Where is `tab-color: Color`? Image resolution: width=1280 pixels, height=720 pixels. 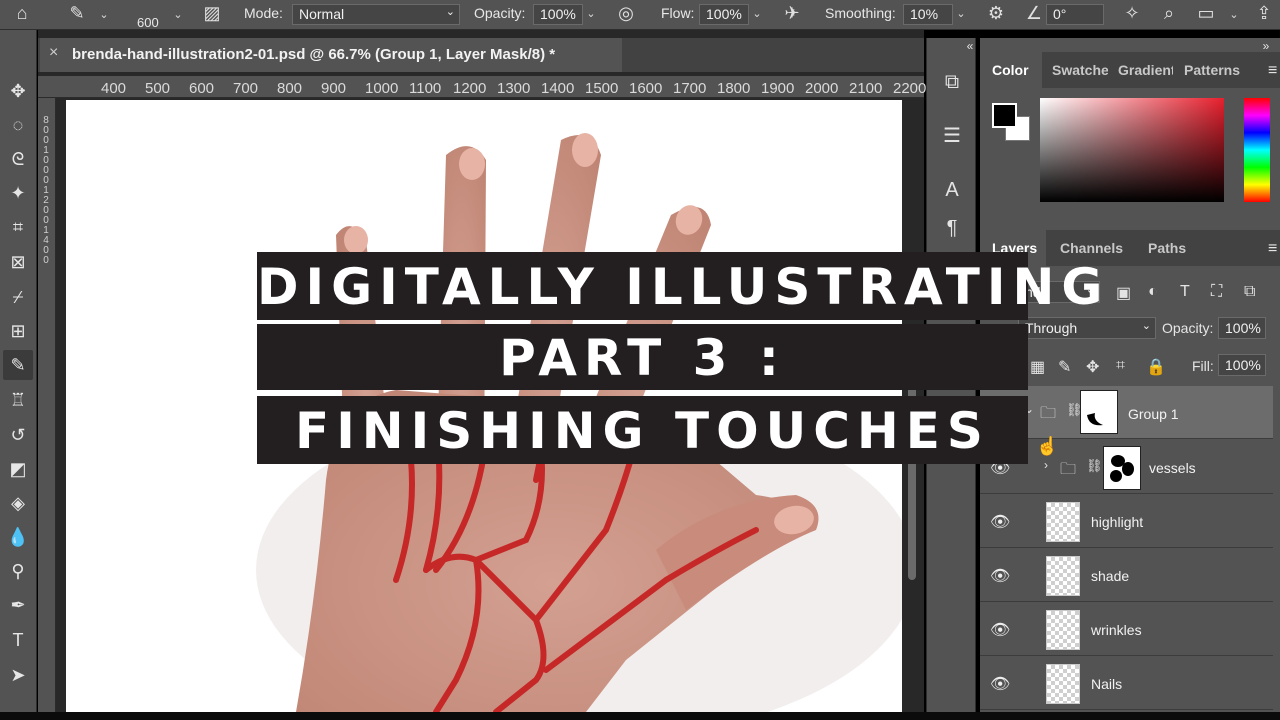
tab-color: Color is located at coordinates (1010, 70).